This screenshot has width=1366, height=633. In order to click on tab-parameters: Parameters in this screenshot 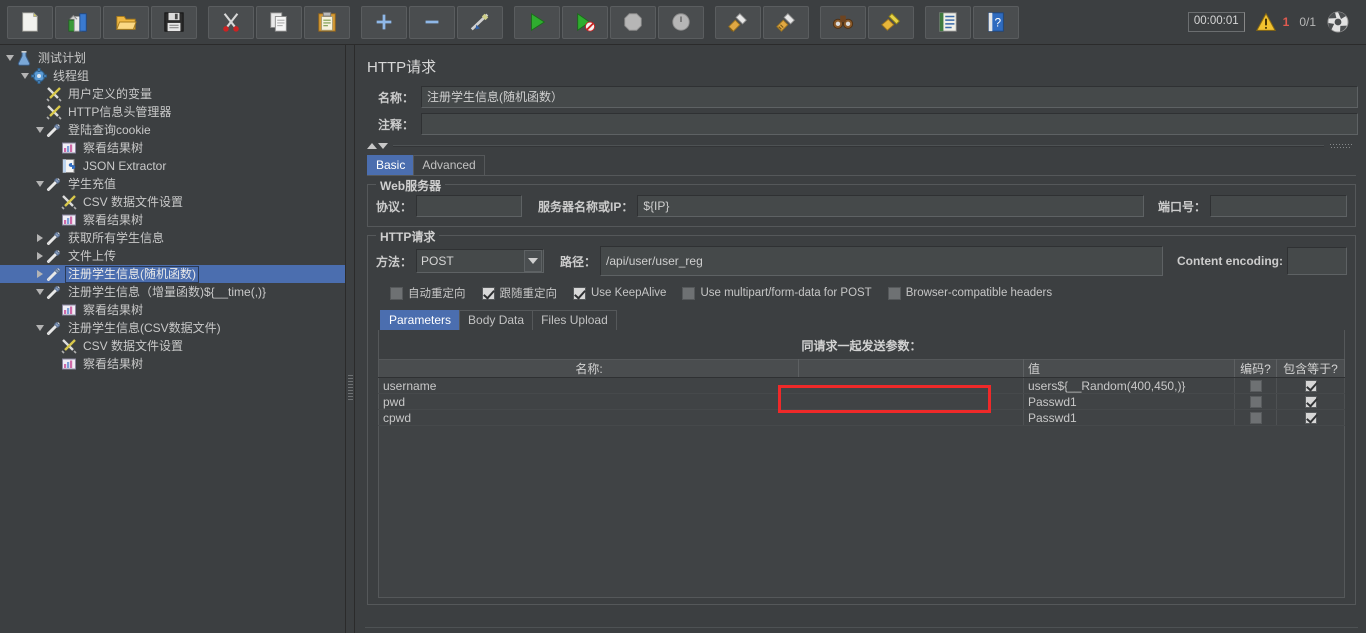, I will do `click(420, 320)`.